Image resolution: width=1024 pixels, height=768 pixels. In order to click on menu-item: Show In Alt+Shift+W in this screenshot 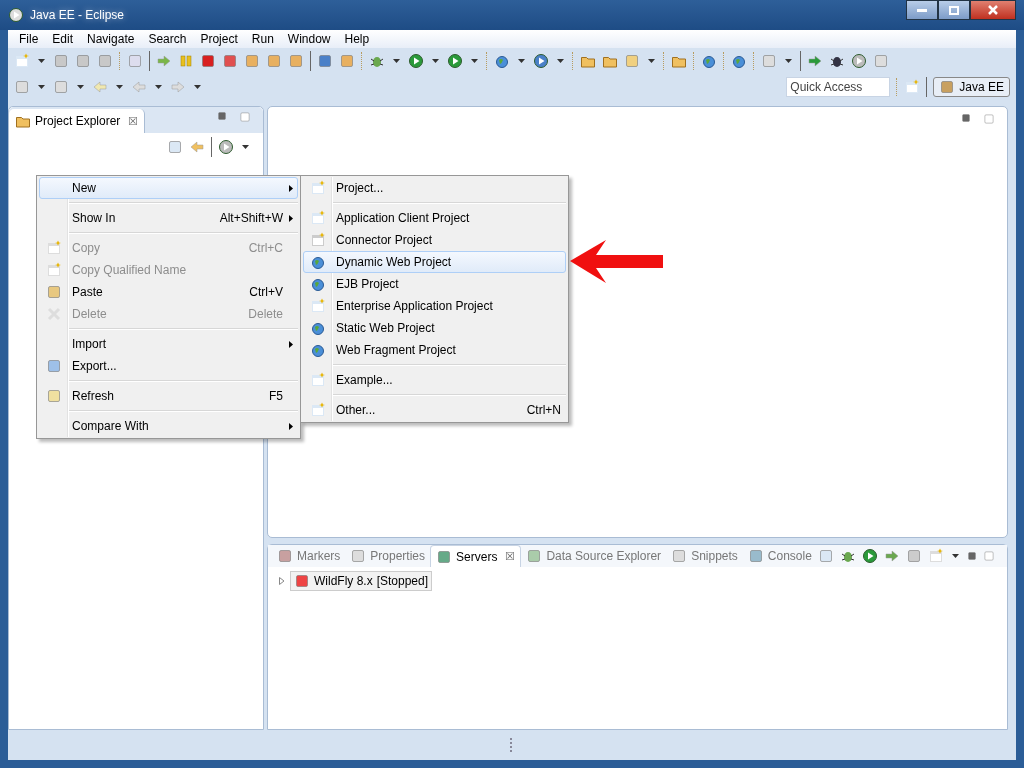, I will do `click(168, 218)`.